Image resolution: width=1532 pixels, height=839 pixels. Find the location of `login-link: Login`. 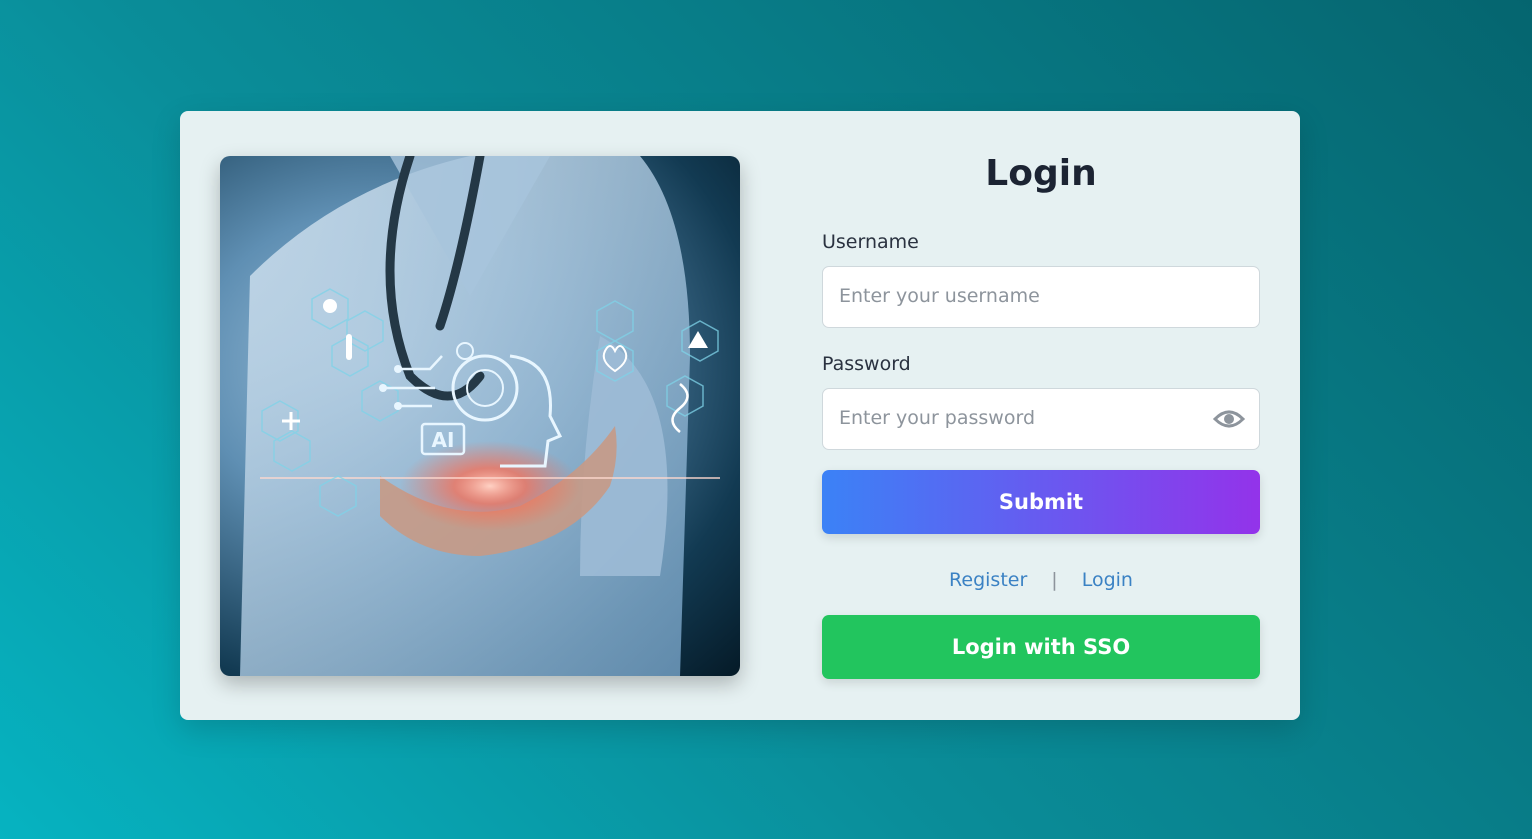

login-link: Login is located at coordinates (1107, 580).